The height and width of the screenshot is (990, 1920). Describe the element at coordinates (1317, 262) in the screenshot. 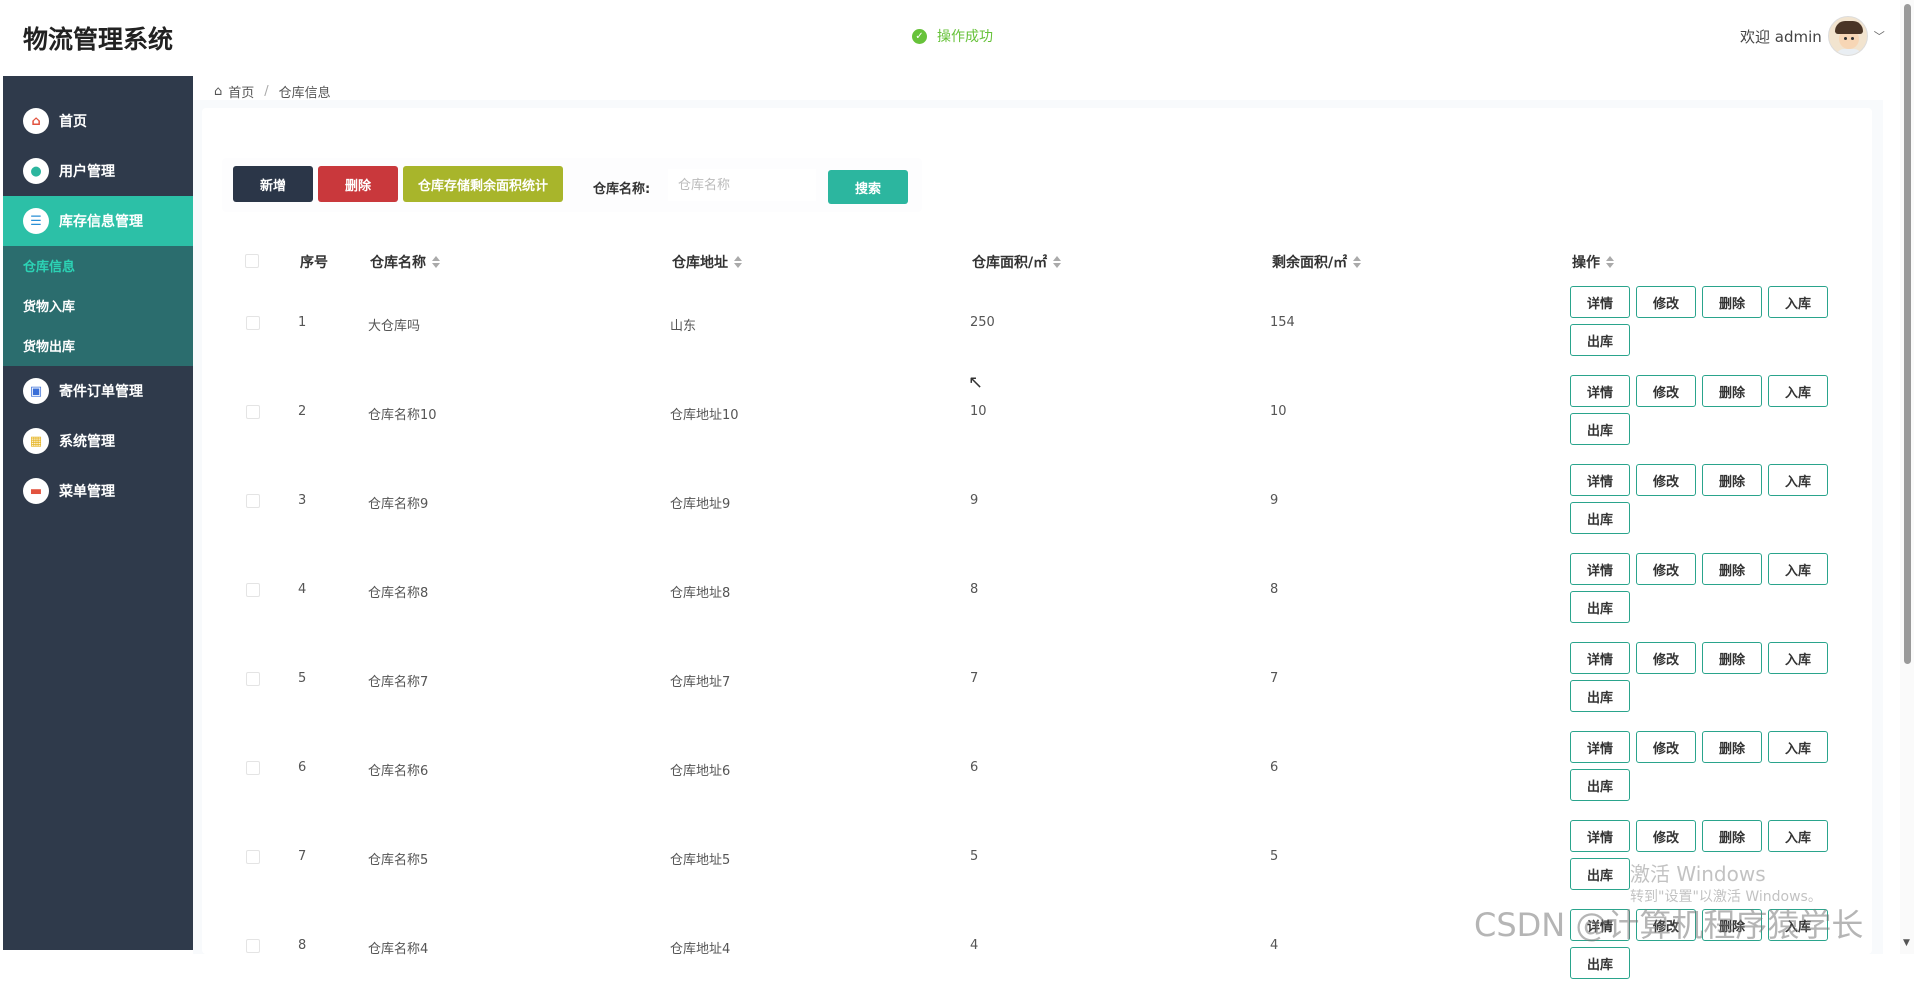

I see `col-remaining-area: 剩余面积/㎡` at that location.